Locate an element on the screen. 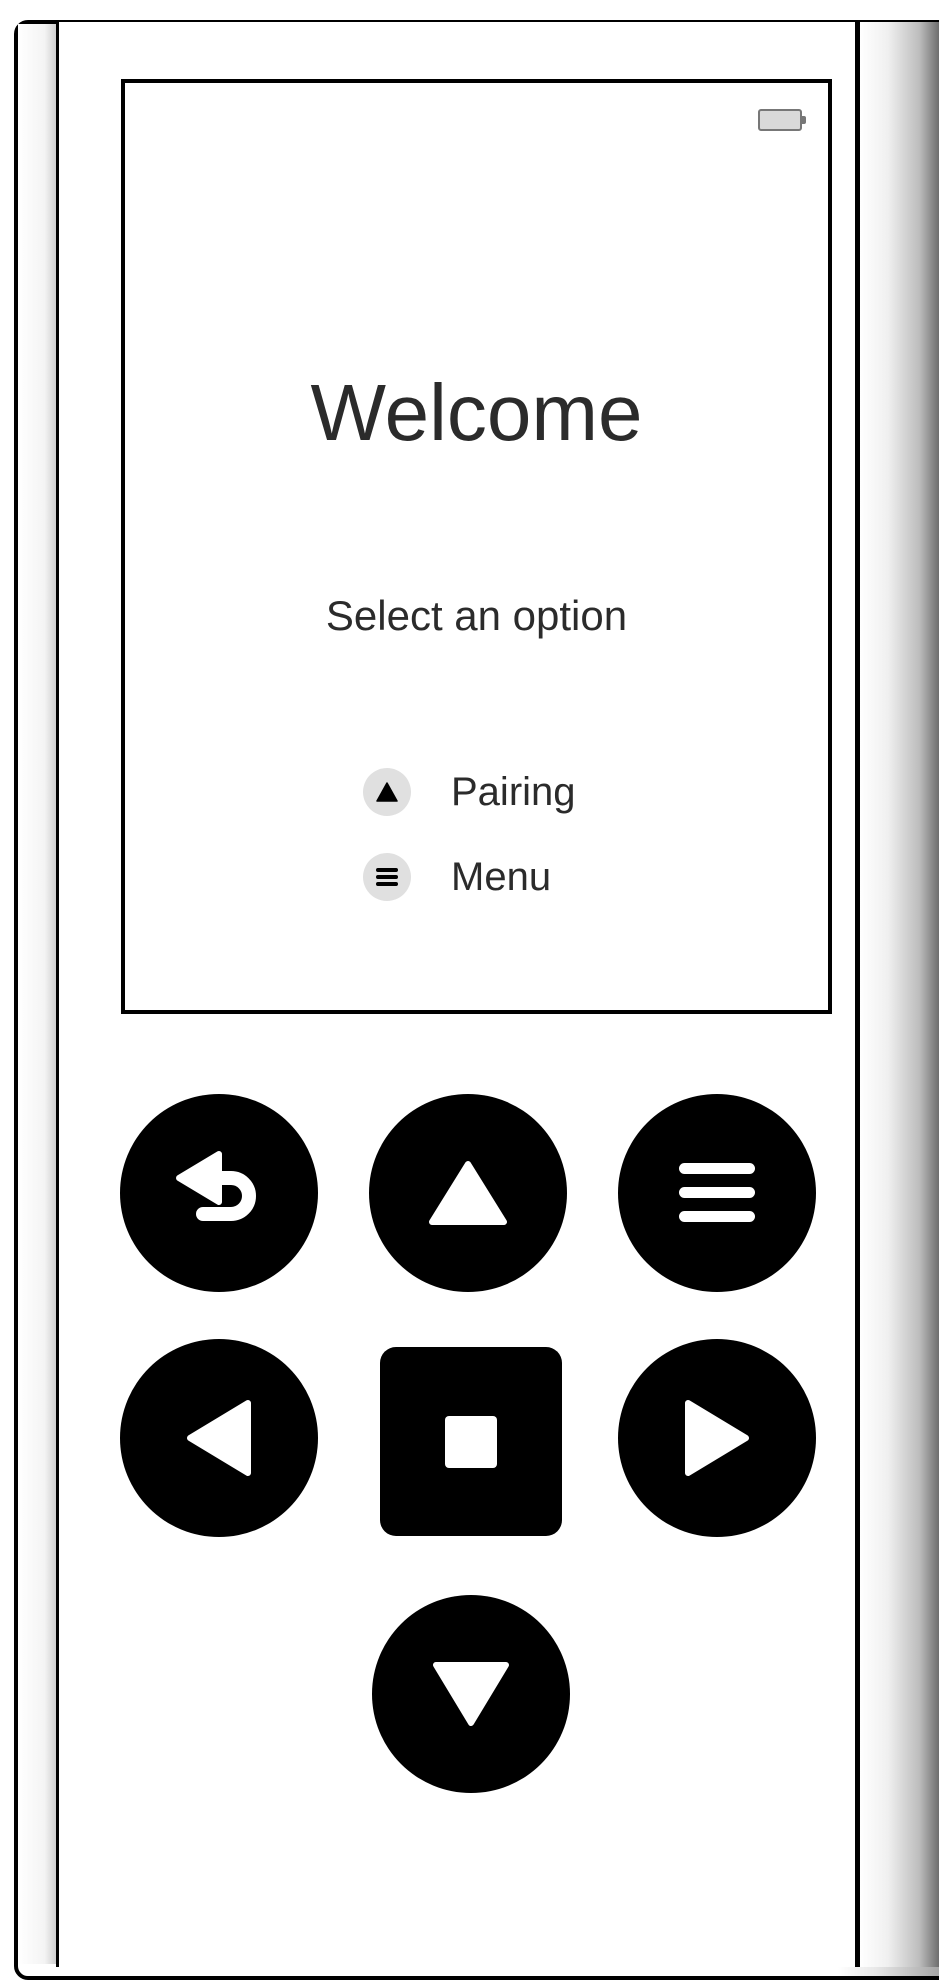 Image resolution: width=939 pixels, height=1980 pixels. option-menu: Menu is located at coordinates (457, 877).